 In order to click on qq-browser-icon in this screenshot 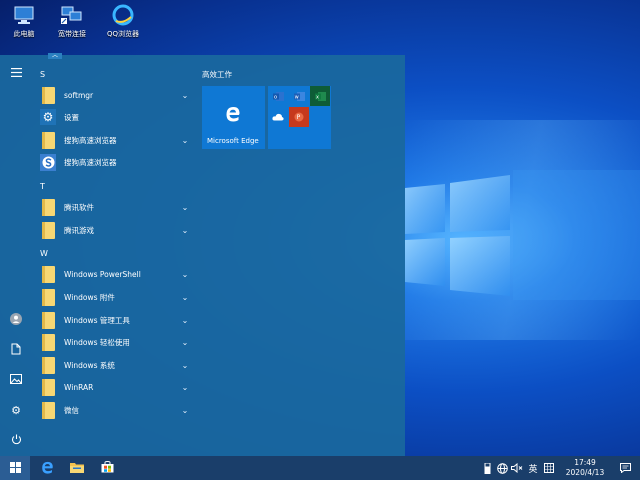, I will do `click(123, 15)`.